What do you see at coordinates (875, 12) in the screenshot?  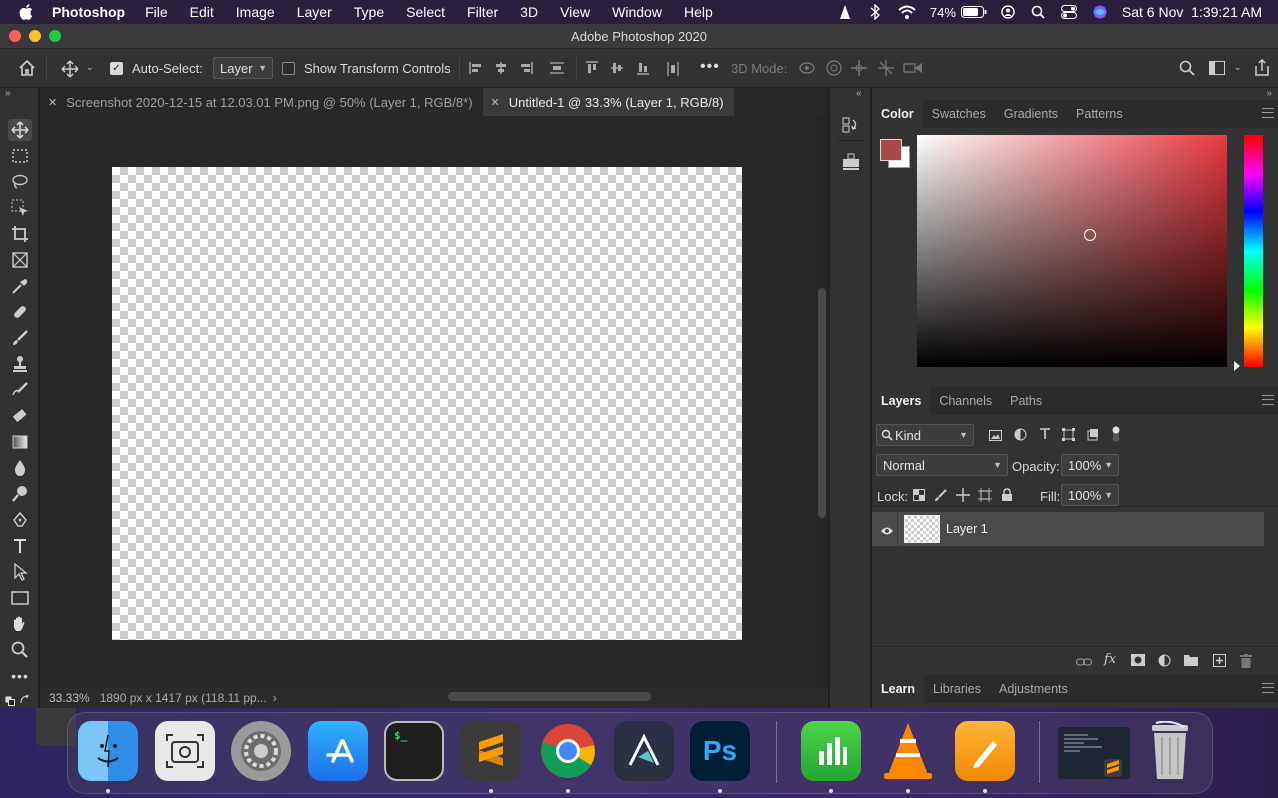 I see `bluetooth-icon` at bounding box center [875, 12].